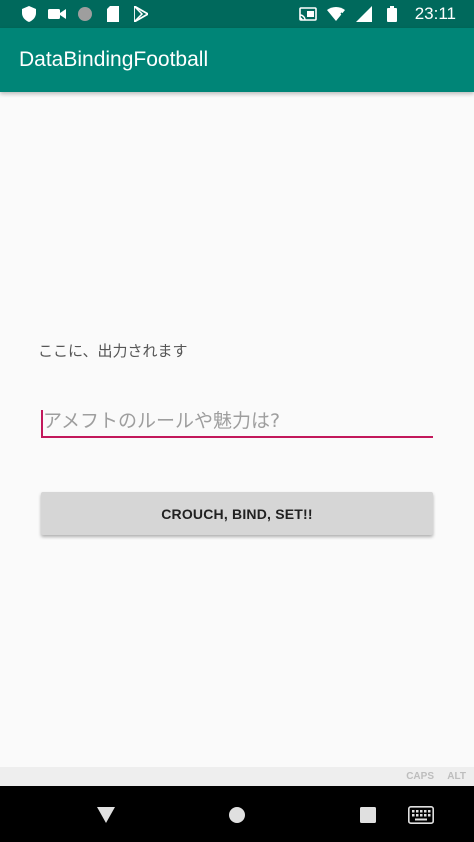 This screenshot has height=842, width=474. I want to click on app-title: DataBindingFootball, so click(114, 59).